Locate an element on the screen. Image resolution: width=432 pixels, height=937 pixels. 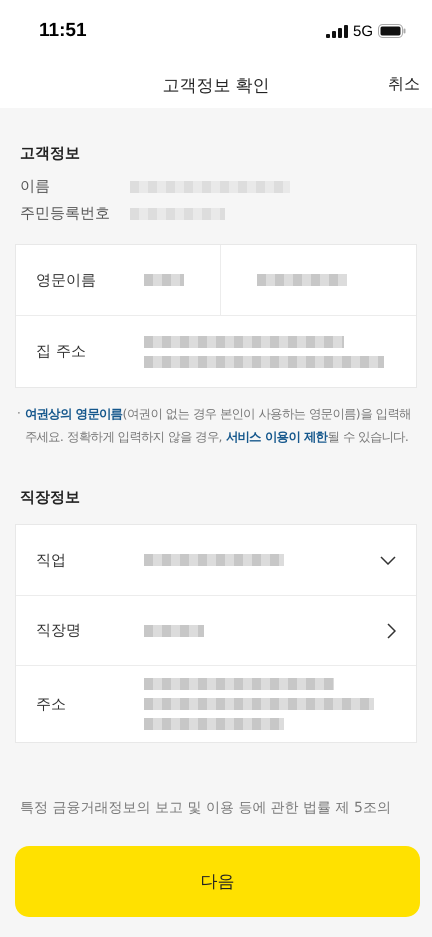
status-time: 11:51 is located at coordinates (63, 31).